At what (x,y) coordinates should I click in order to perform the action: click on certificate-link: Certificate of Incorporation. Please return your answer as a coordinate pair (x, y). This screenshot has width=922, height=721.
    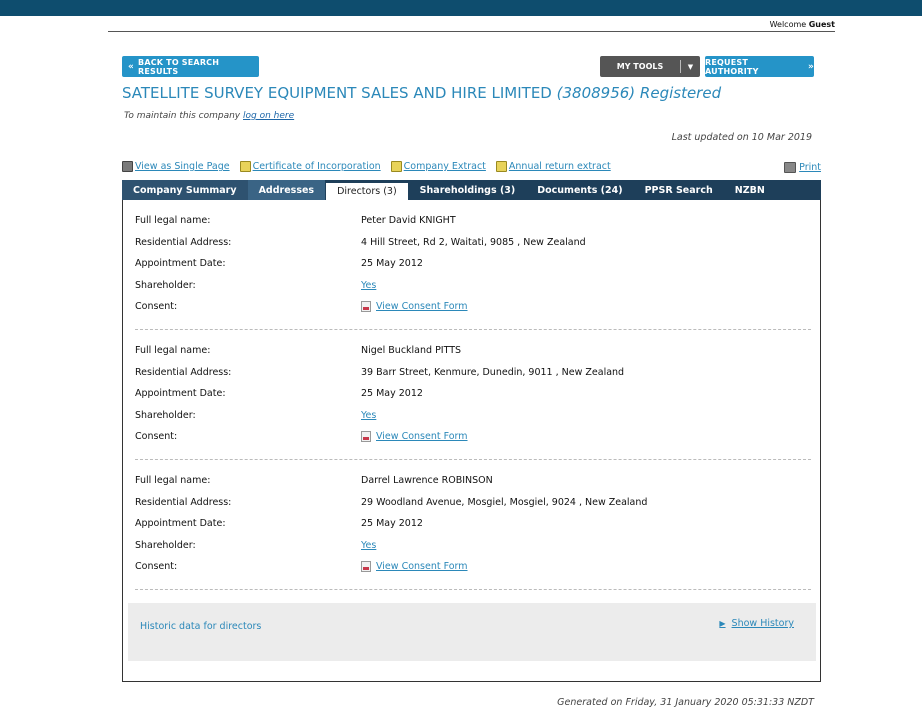
    Looking at the image, I should click on (310, 166).